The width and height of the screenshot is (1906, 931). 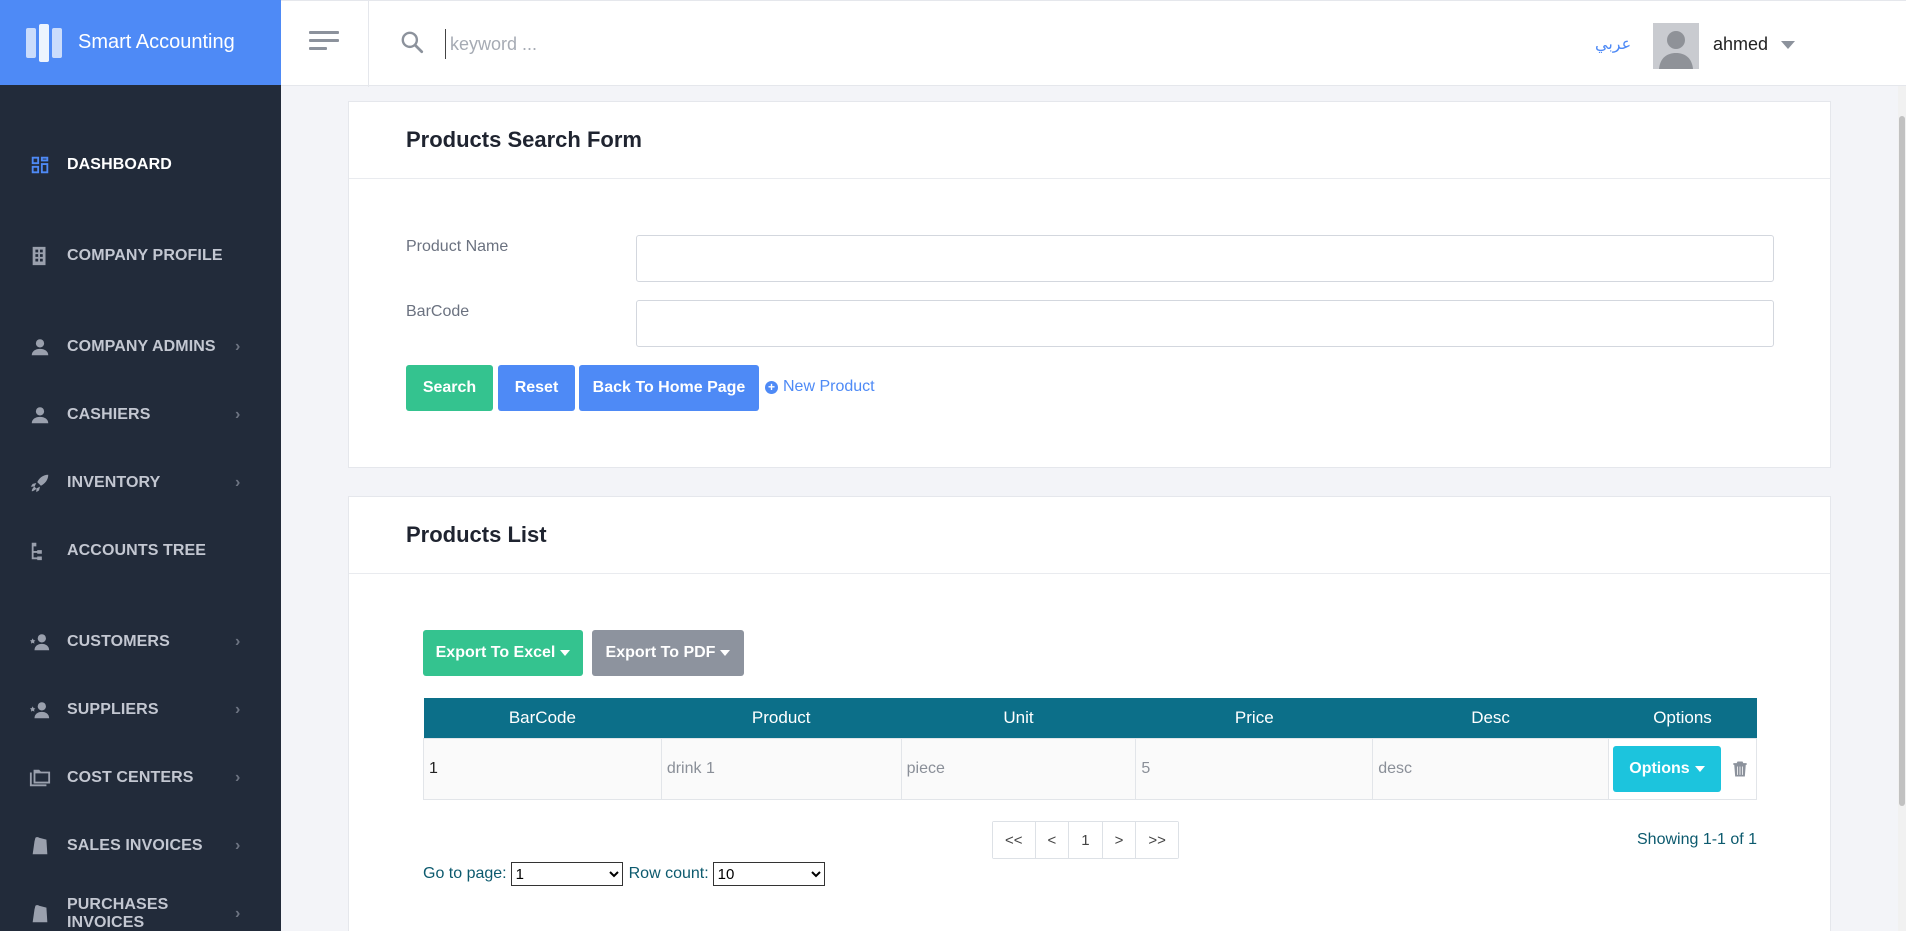 What do you see at coordinates (40, 165) in the screenshot?
I see `dashboard-icon` at bounding box center [40, 165].